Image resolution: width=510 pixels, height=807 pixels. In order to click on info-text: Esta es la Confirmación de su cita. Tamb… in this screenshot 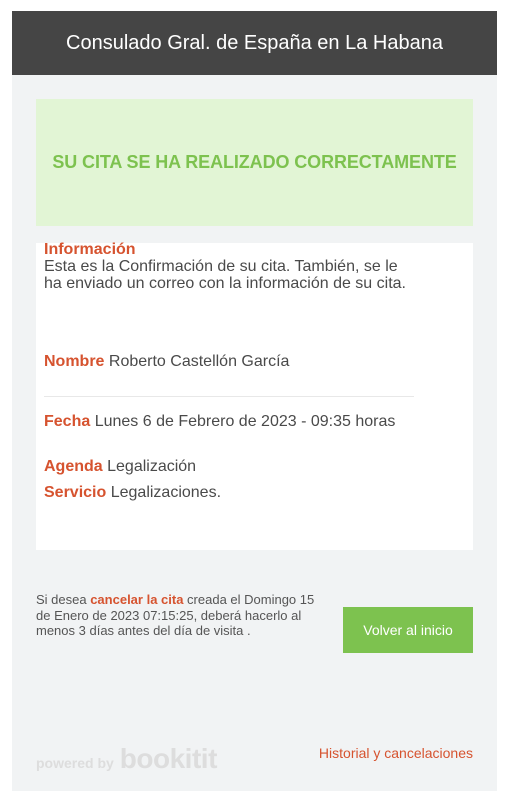, I will do `click(225, 275)`.